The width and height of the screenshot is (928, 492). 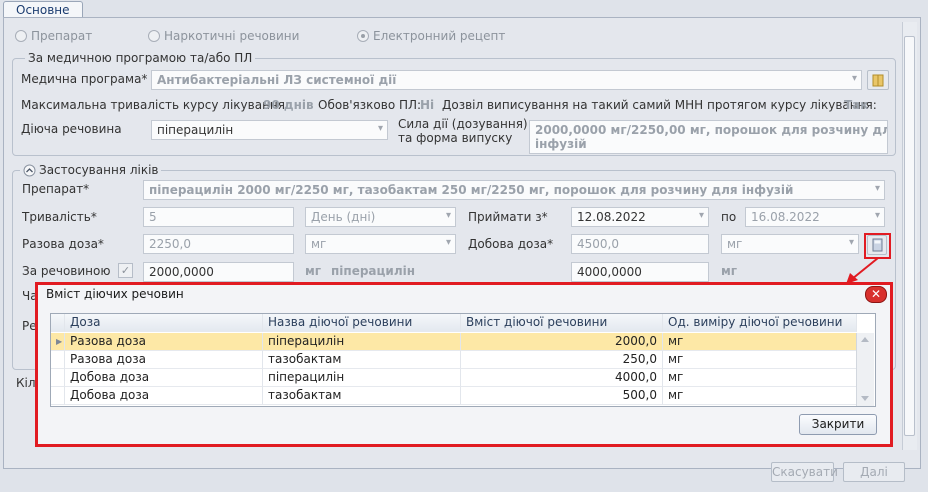 I want to click on header-indicator, so click(x=58, y=323).